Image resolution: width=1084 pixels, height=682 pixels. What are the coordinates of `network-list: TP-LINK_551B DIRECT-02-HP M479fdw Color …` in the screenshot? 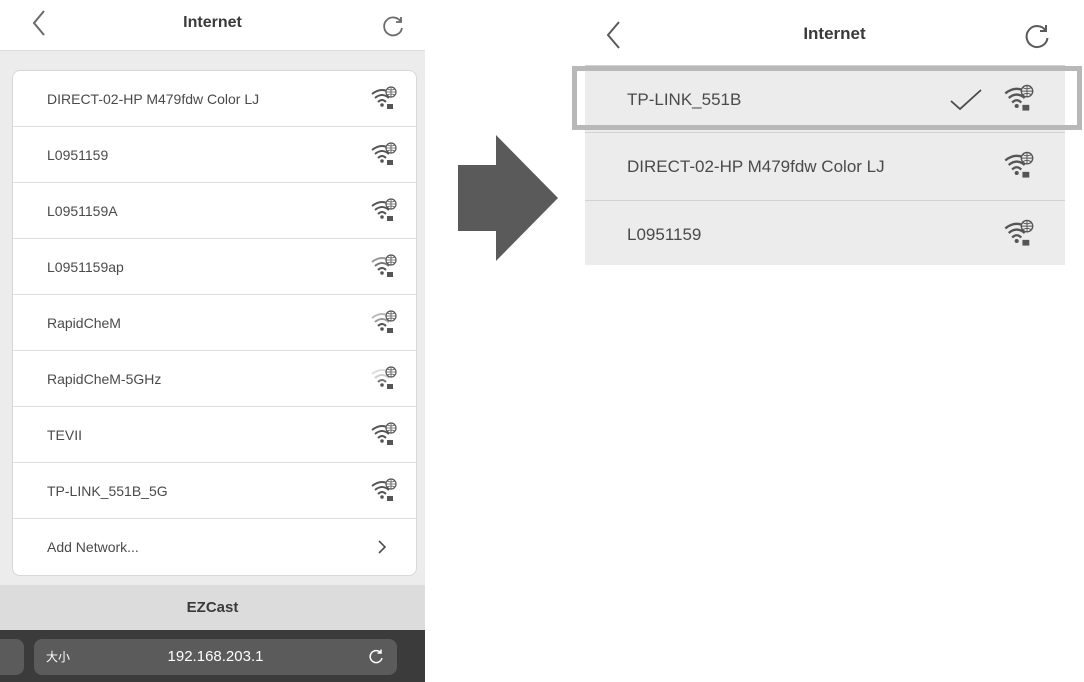 It's located at (825, 165).